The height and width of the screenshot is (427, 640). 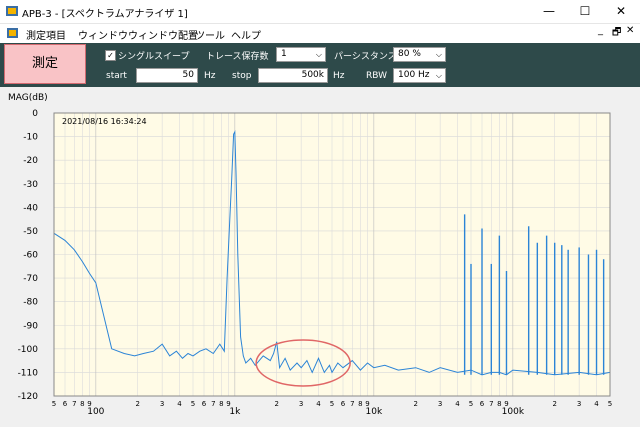 I want to click on rbw-select: 100 Hz ⌵, so click(x=419, y=75).